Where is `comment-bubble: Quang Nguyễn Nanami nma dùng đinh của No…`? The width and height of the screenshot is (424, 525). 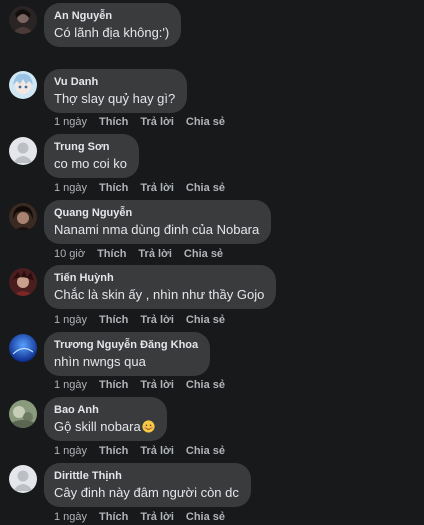
comment-bubble: Quang Nguyễn Nanami nma dùng đinh của No… is located at coordinates (158, 222).